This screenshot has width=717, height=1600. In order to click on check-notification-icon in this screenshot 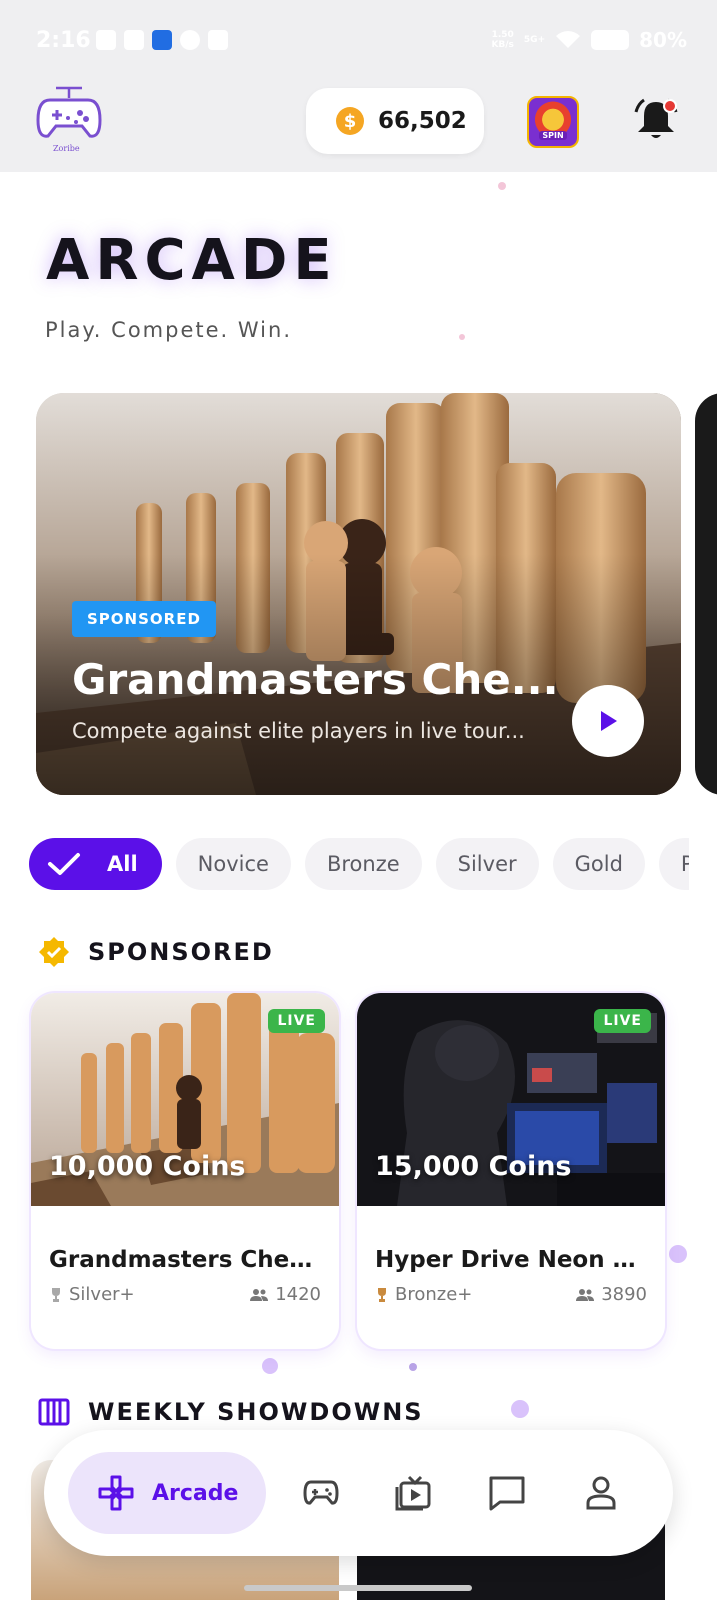, I will do `click(190, 40)`.